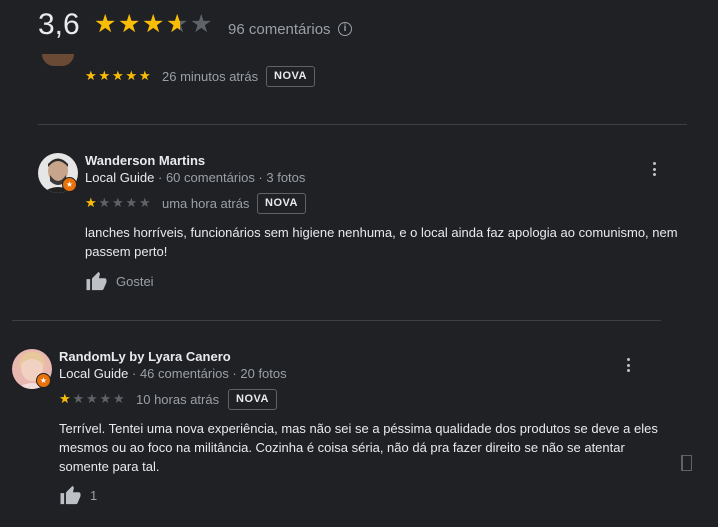  What do you see at coordinates (145, 160) in the screenshot?
I see `reviewer-name: Wanderson Martins` at bounding box center [145, 160].